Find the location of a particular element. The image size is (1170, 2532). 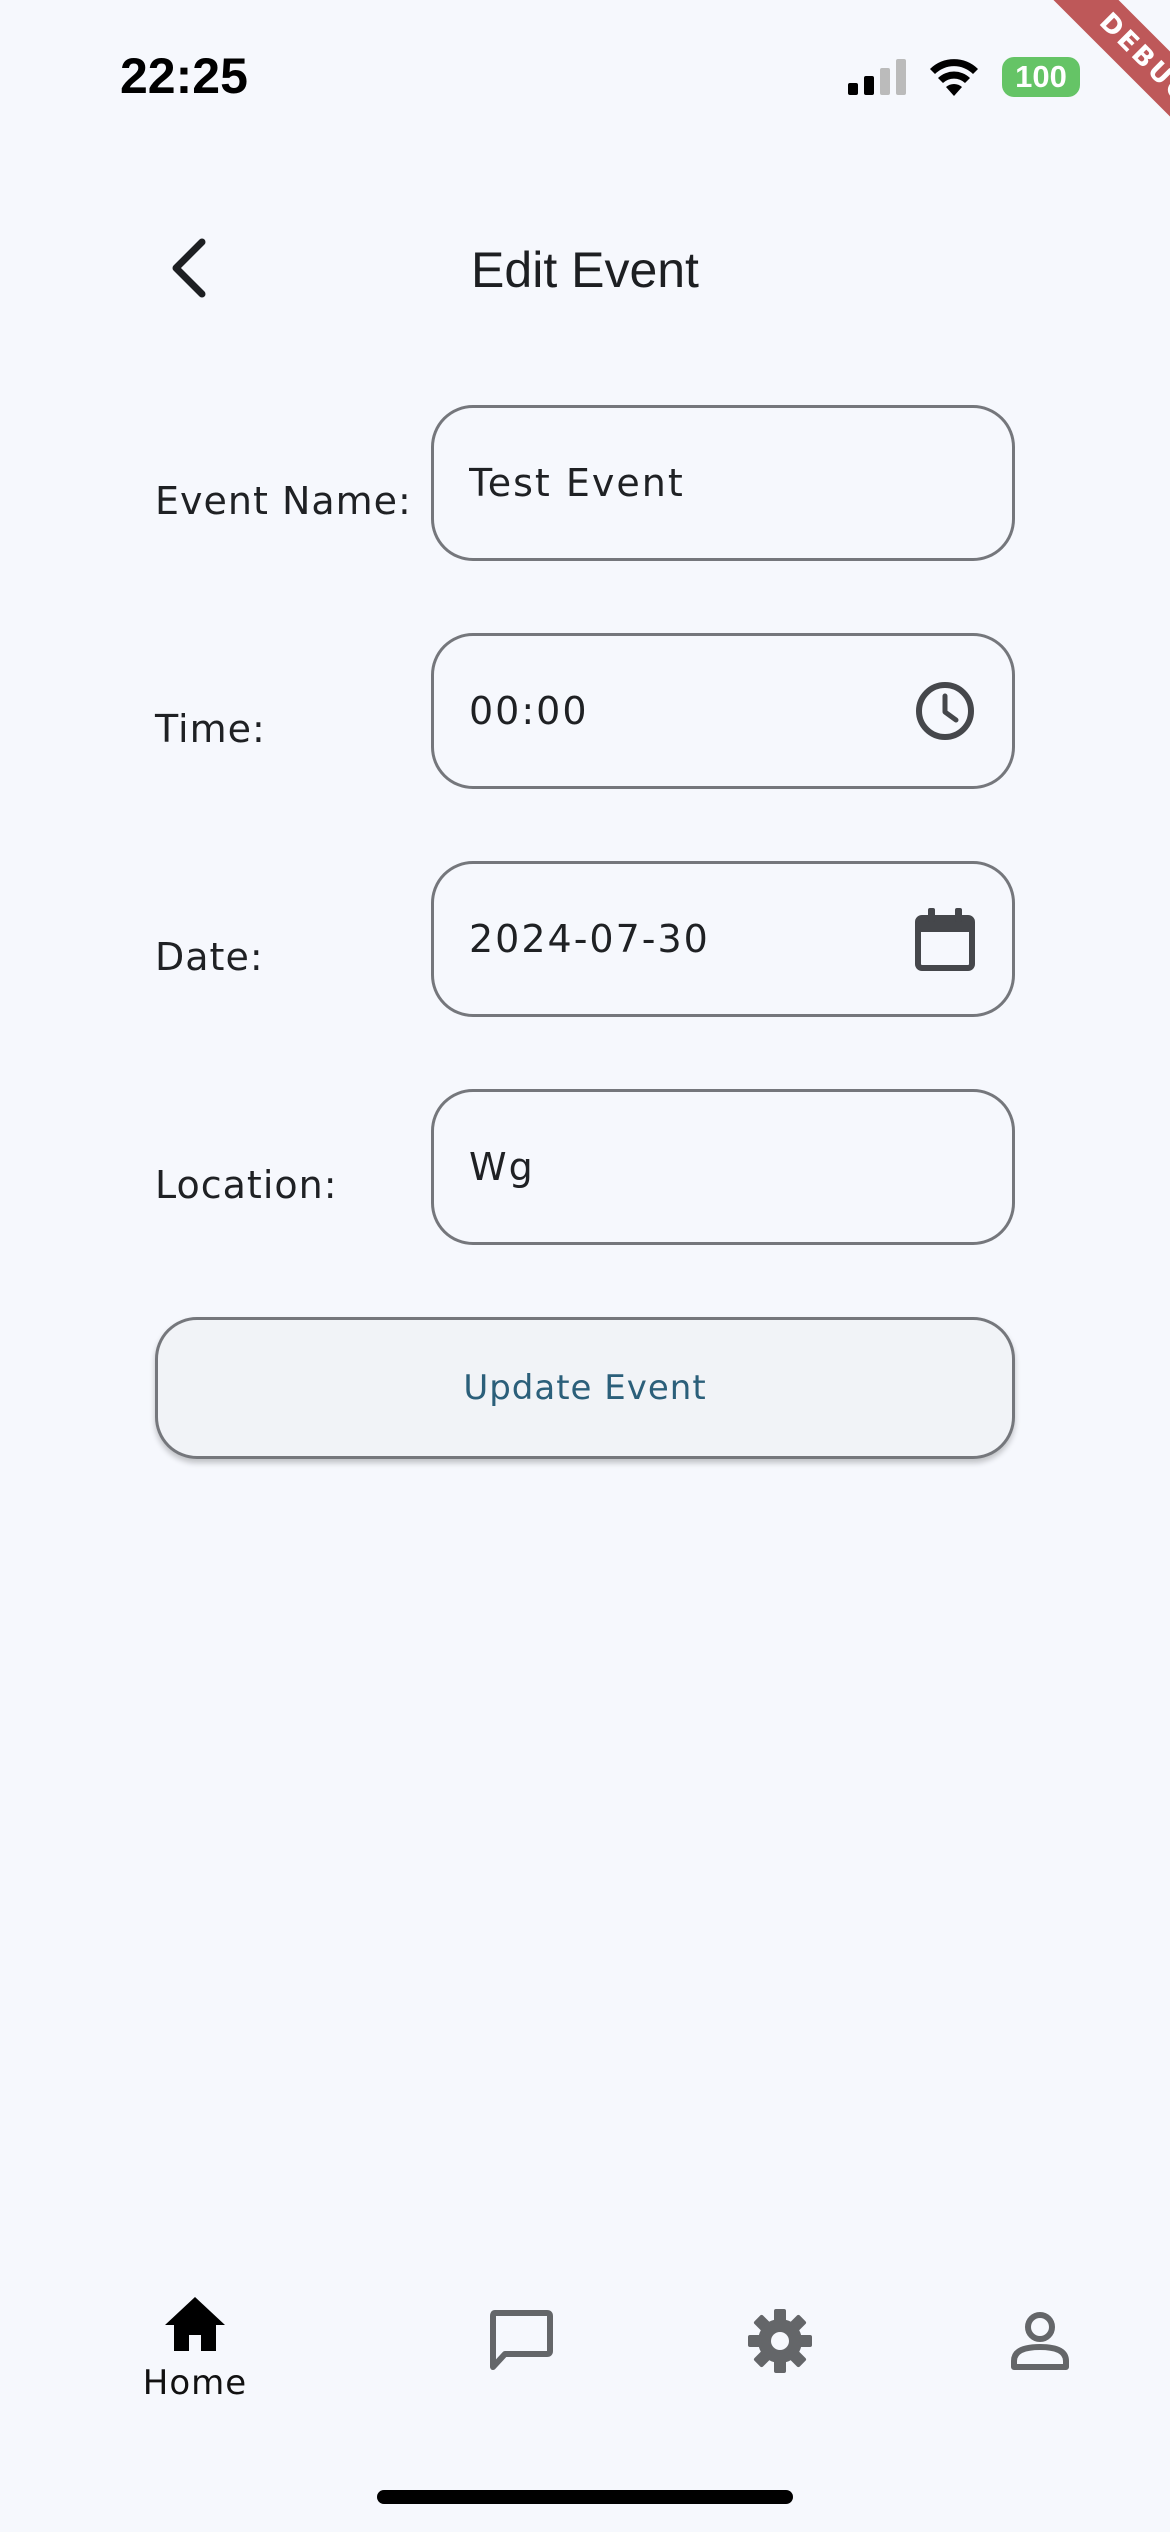

page-title: Edit Event is located at coordinates (585, 270).